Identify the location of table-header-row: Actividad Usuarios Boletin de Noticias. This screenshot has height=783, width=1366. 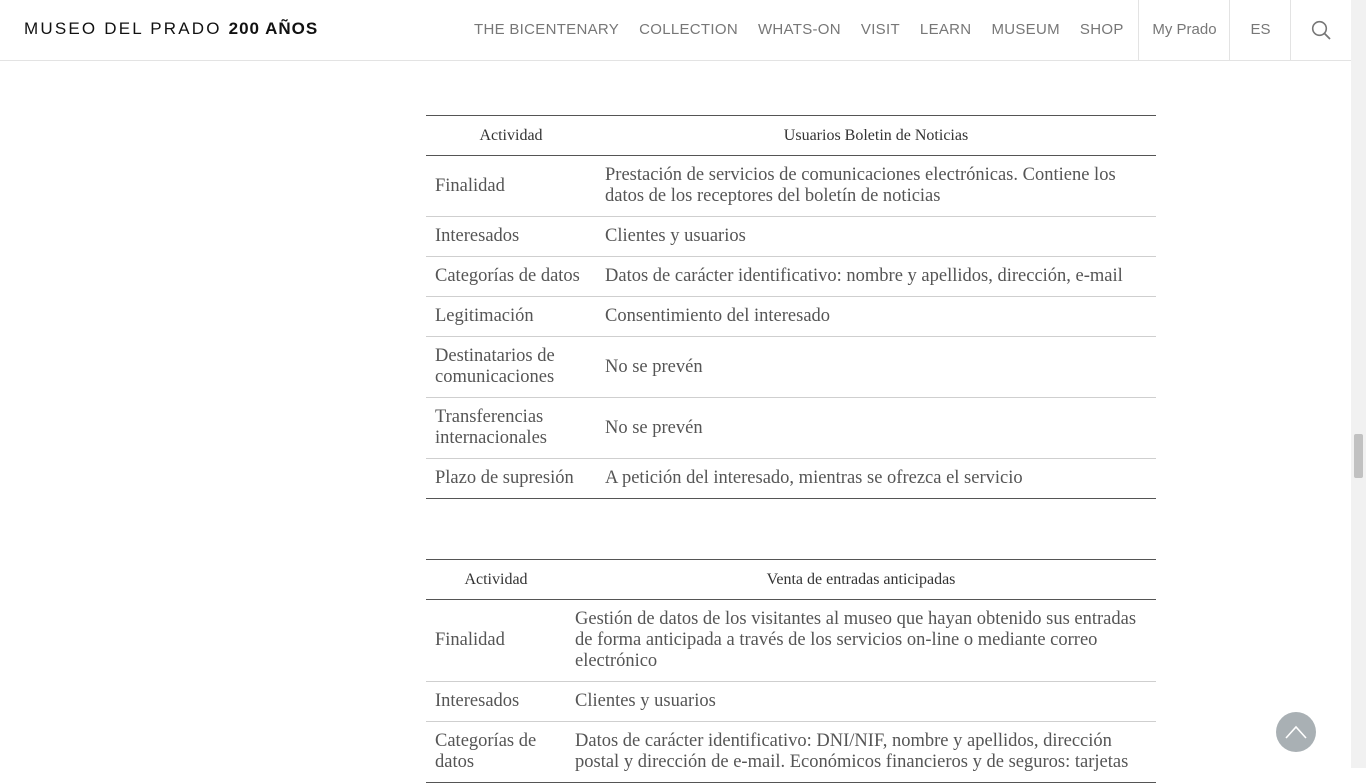
(791, 135).